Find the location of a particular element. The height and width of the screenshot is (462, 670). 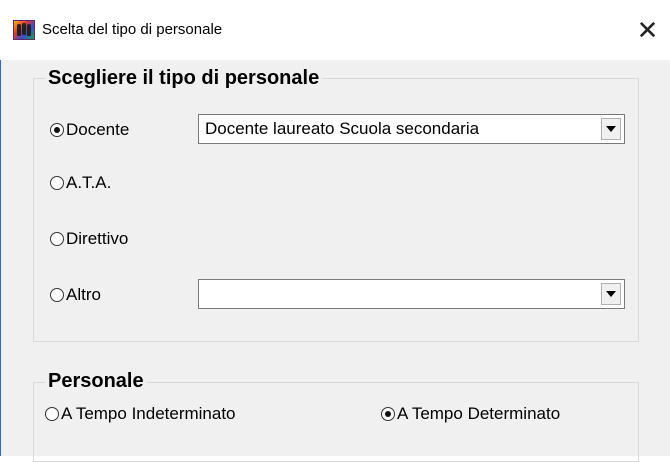

app-people-icon is located at coordinates (24, 30).